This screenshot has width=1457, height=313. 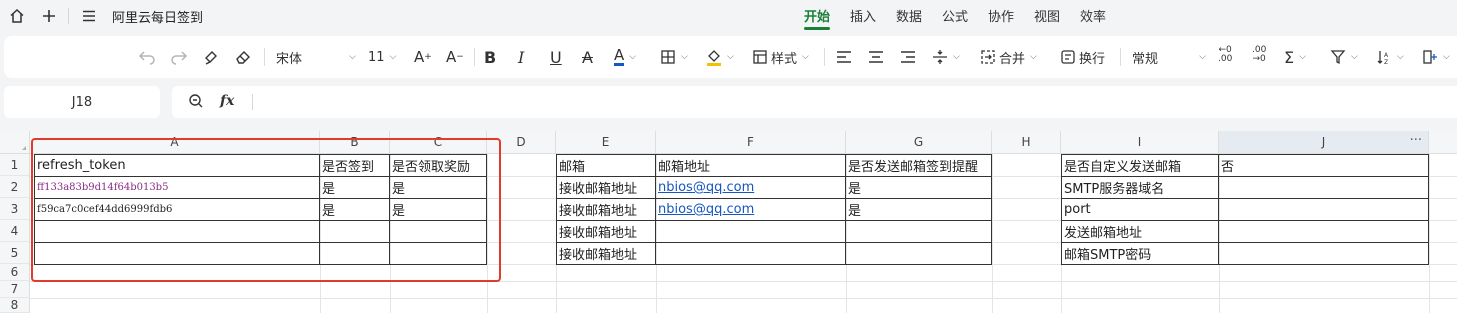 I want to click on italic-icon: I, so click(x=521, y=57).